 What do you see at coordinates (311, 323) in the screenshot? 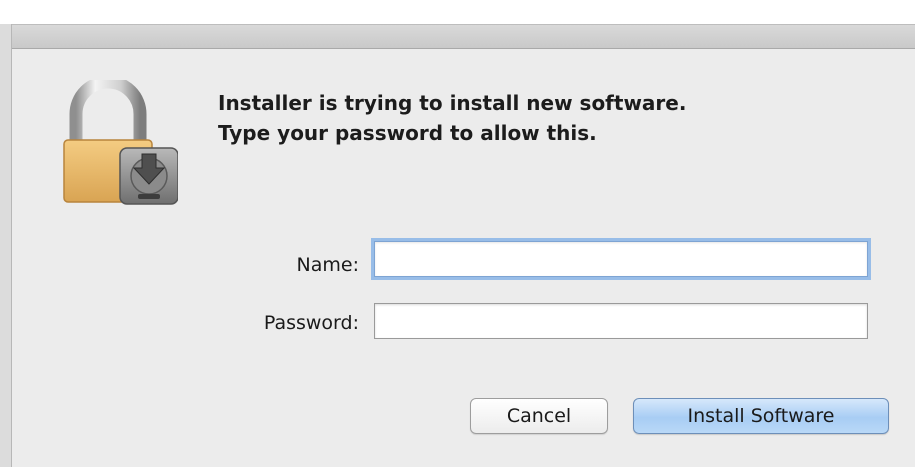
I see `password-label: Password:` at bounding box center [311, 323].